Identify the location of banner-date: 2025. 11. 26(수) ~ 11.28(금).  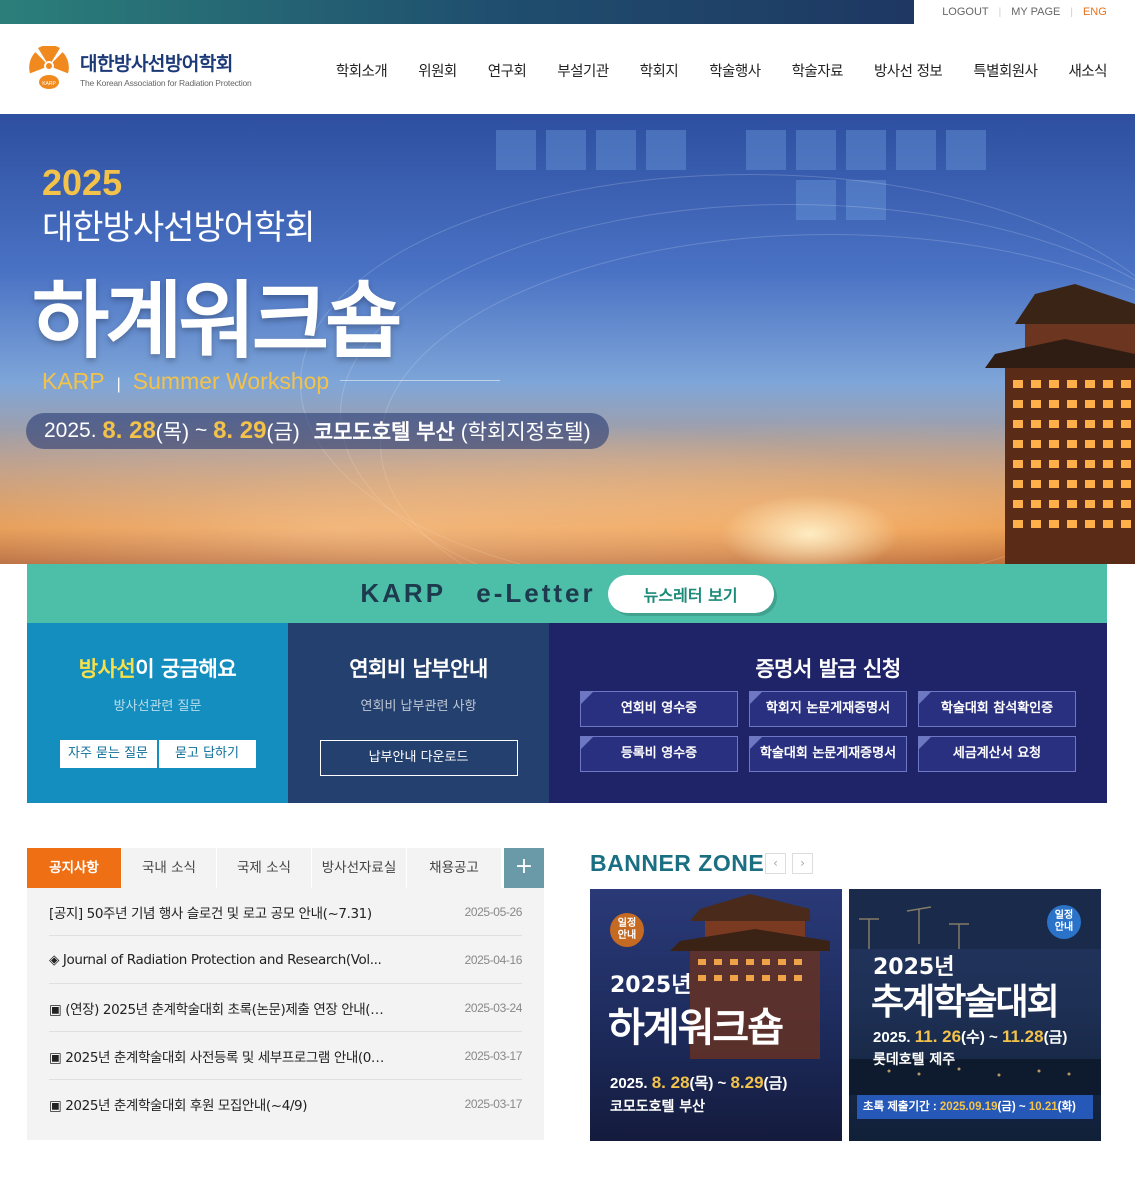
(970, 1036).